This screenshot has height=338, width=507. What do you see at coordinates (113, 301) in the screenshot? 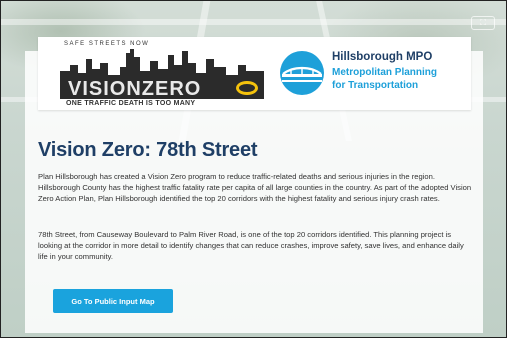
I see `go-to-public-input-map-button: Go To Public Input Map` at bounding box center [113, 301].